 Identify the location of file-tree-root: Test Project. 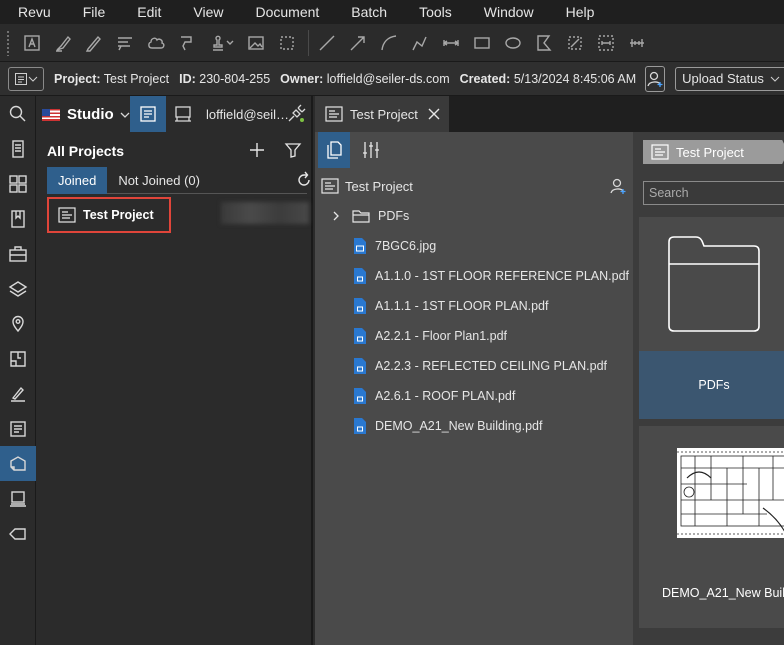
(367, 186).